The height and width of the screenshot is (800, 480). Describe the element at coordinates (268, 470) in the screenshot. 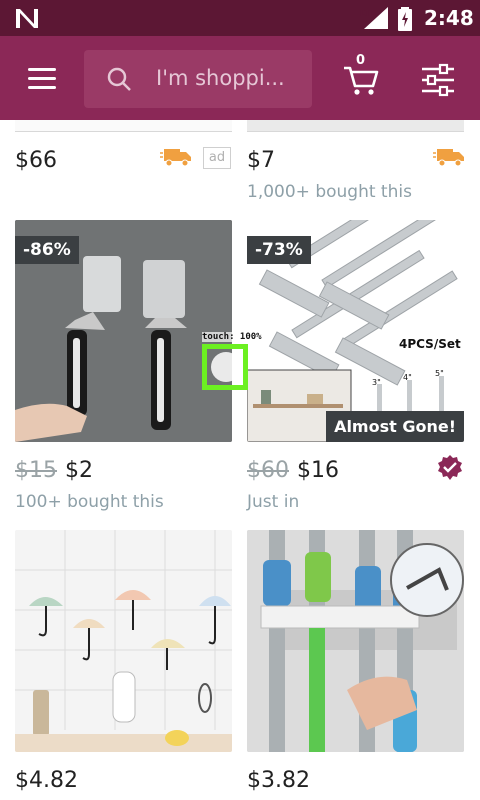

I see `original-price: $60` at that location.